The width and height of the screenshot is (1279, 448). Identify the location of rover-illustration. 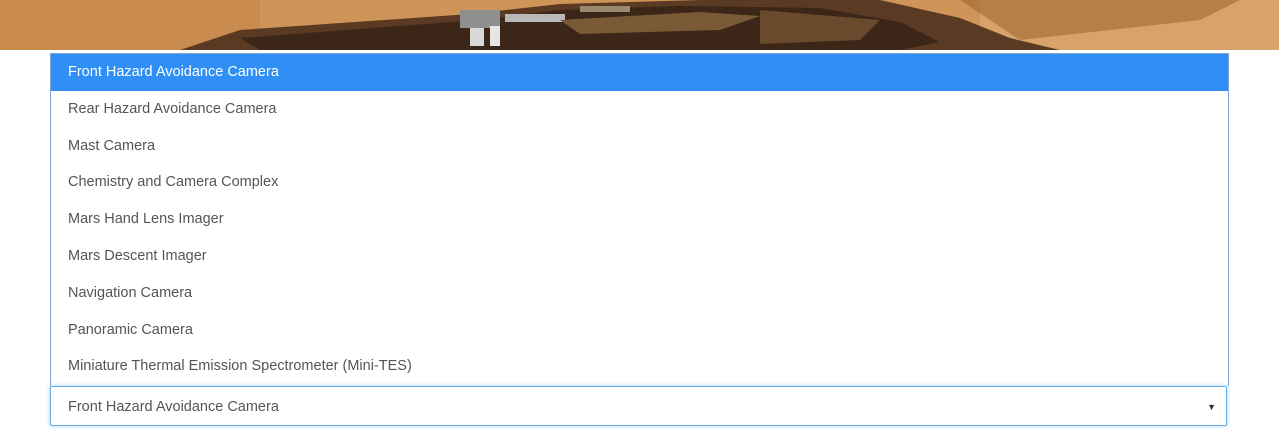
(639, 25).